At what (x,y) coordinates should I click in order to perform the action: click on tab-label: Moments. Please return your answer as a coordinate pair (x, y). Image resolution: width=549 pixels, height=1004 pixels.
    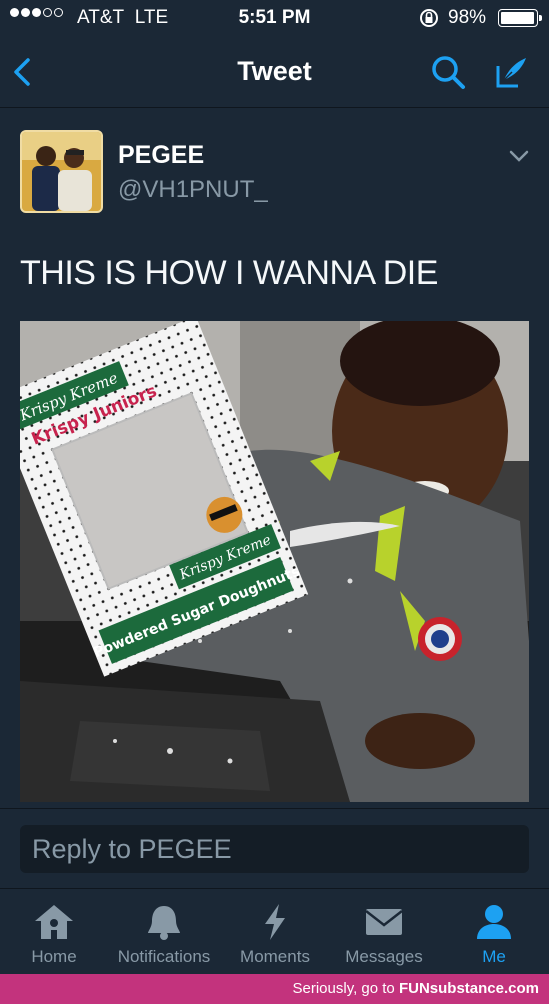
    Looking at the image, I should click on (275, 956).